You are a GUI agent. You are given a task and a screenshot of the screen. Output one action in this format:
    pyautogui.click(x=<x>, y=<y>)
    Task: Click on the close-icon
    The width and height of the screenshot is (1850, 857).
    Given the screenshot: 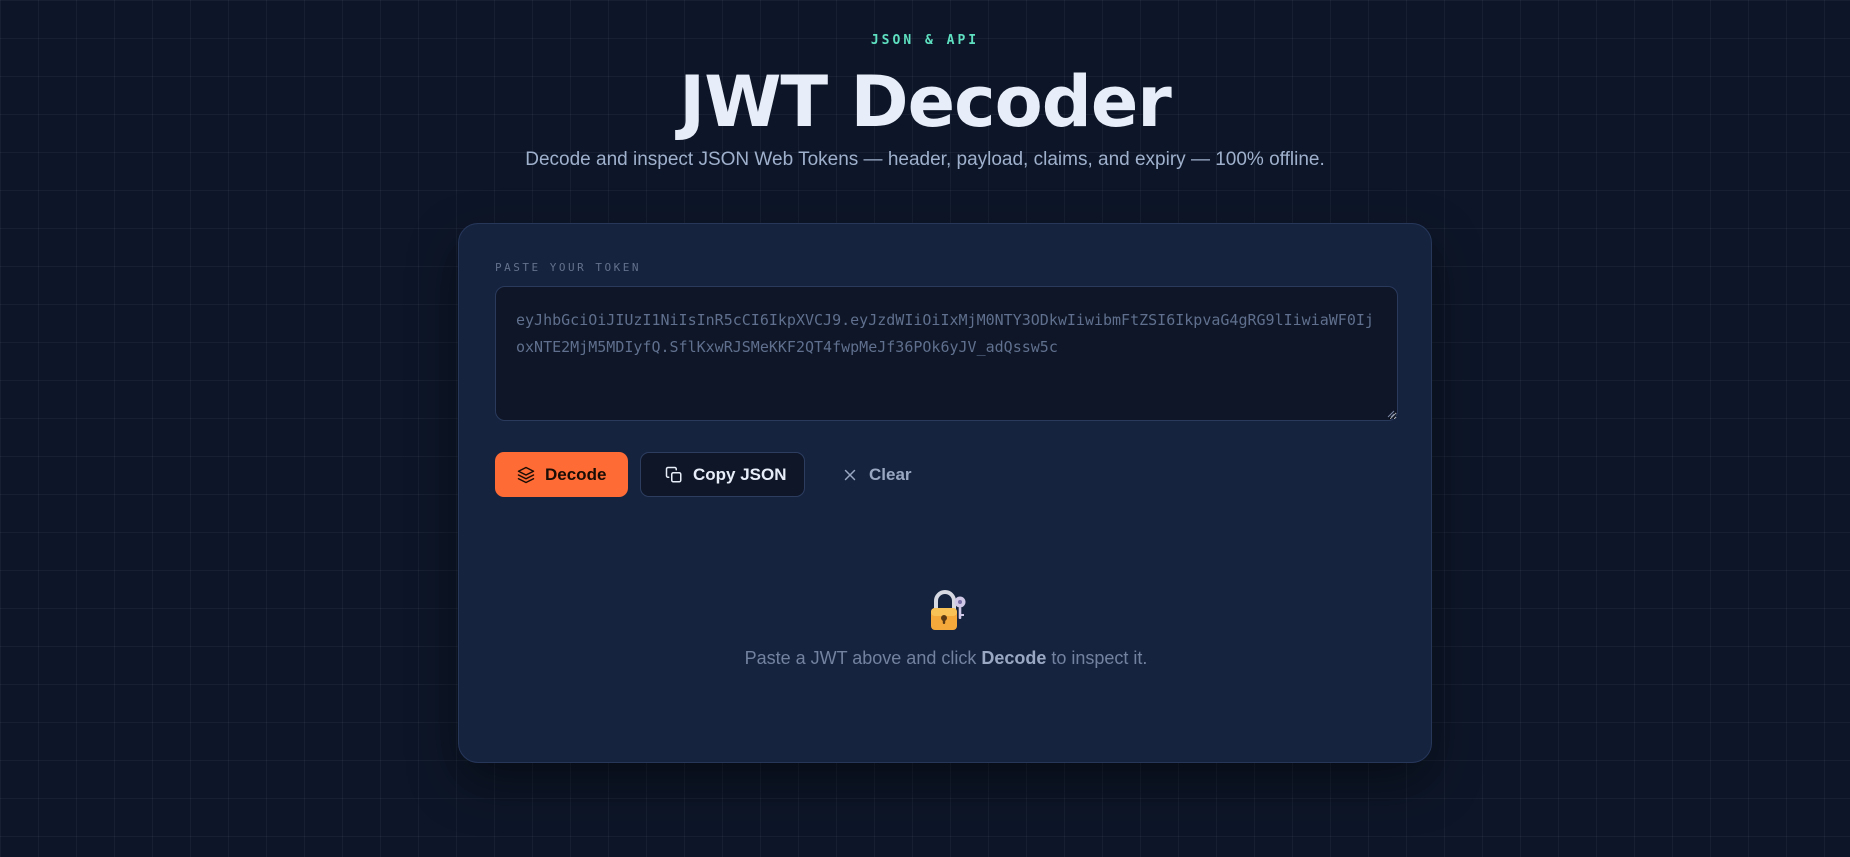 What is the action you would take?
    pyautogui.click(x=850, y=475)
    